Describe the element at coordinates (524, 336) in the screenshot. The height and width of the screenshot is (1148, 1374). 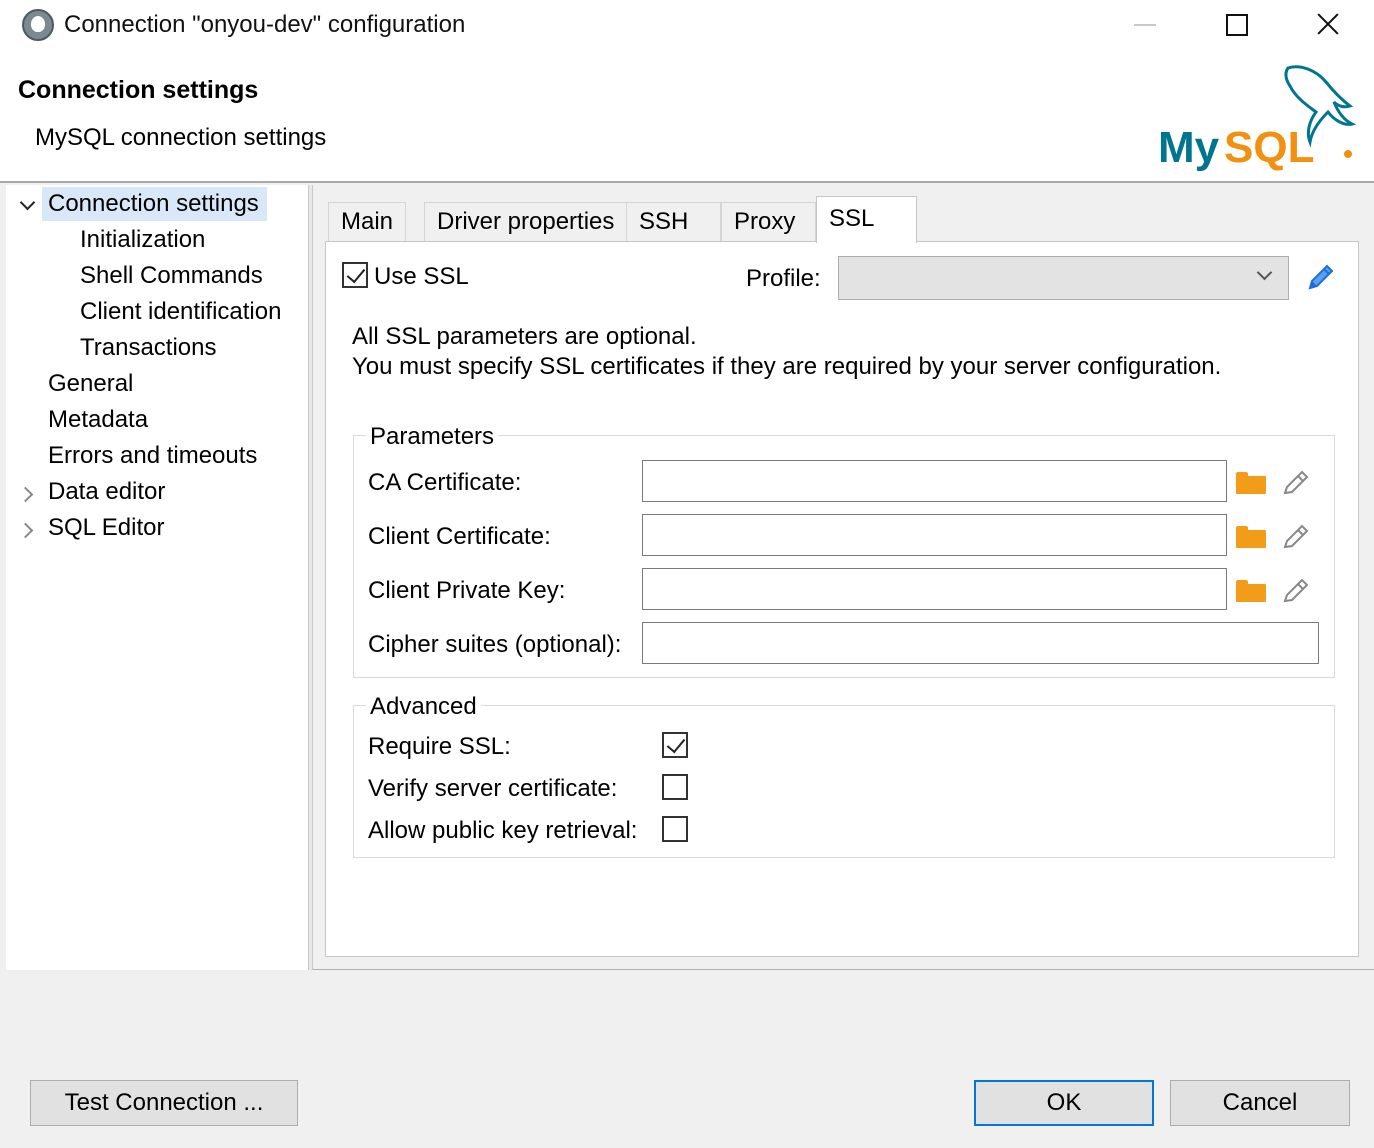
I see `ssl-info-line1: All SSL parameters are optional.` at that location.